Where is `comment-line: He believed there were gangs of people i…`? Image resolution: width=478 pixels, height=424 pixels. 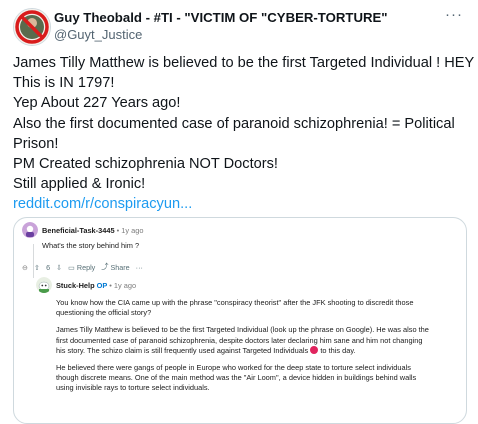 comment-line: He believed there were gangs of people i… is located at coordinates (233, 368).